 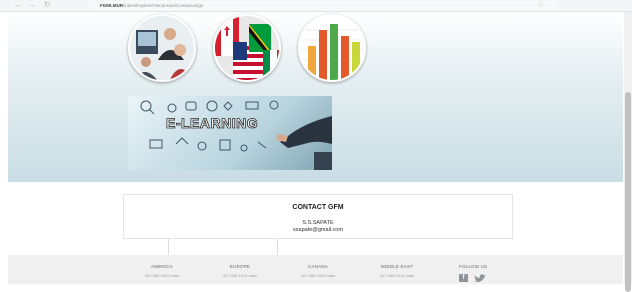 I want to click on e-learning-banner: E-LEARNING, so click(x=230, y=133).